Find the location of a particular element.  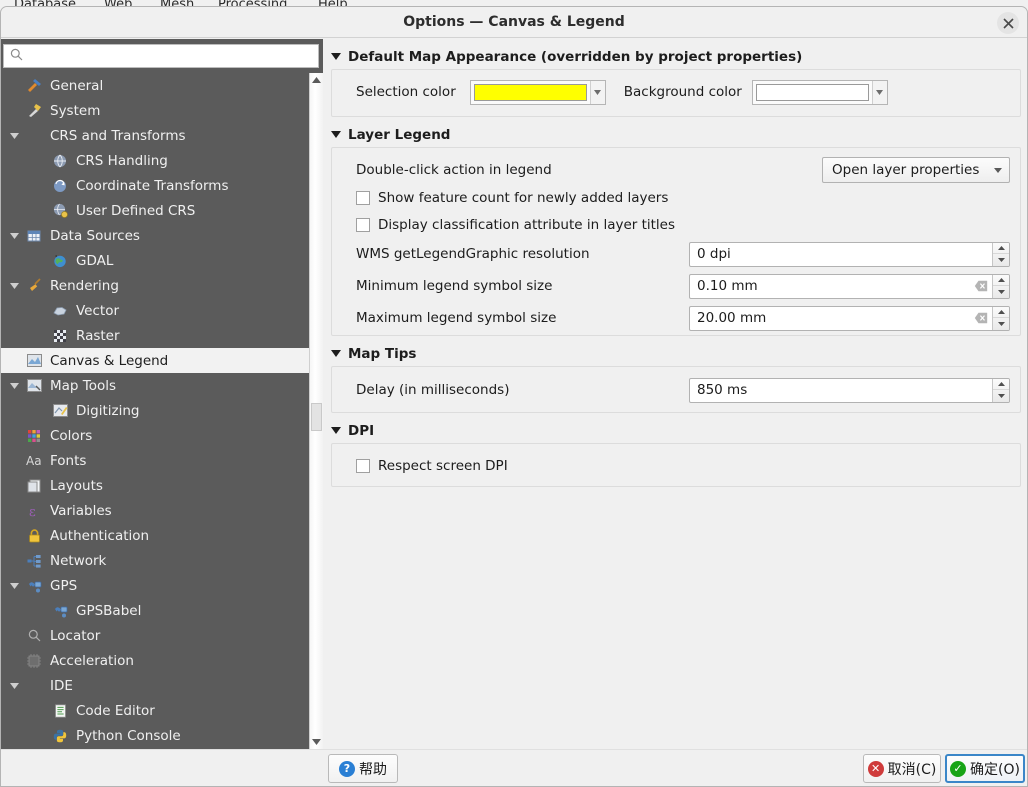

respect-screen-dpi-row: Respect screen DPI is located at coordinates (676, 465).